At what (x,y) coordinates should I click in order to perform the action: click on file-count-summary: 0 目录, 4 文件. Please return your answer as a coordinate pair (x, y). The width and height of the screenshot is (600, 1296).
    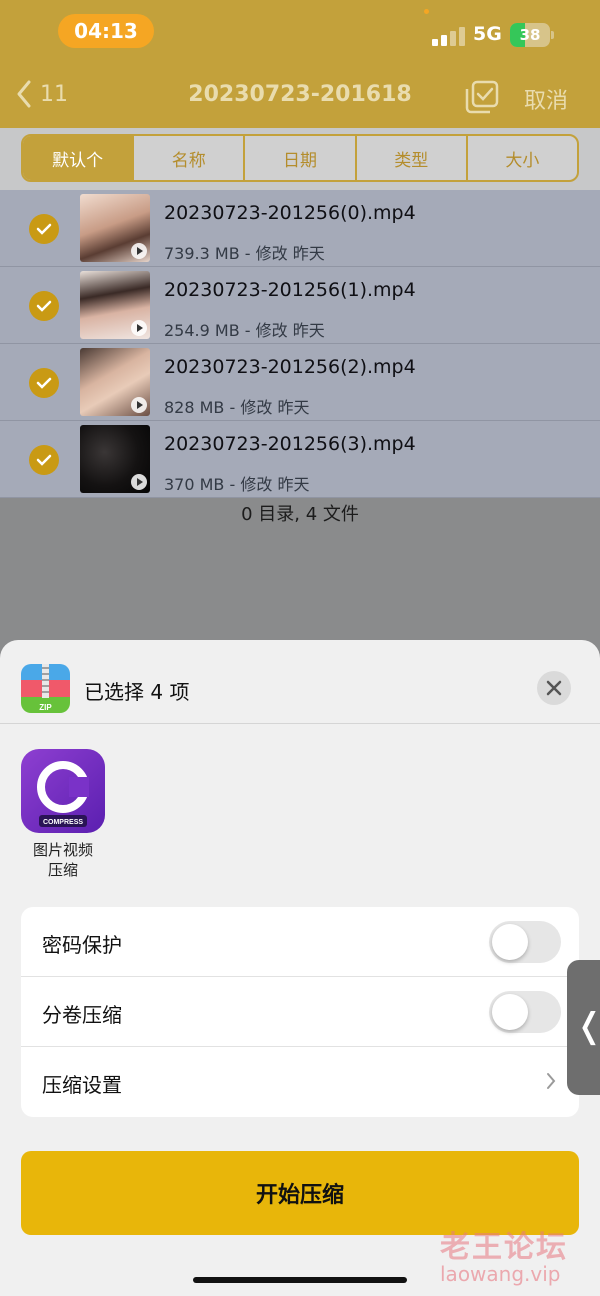
    Looking at the image, I should click on (300, 514).